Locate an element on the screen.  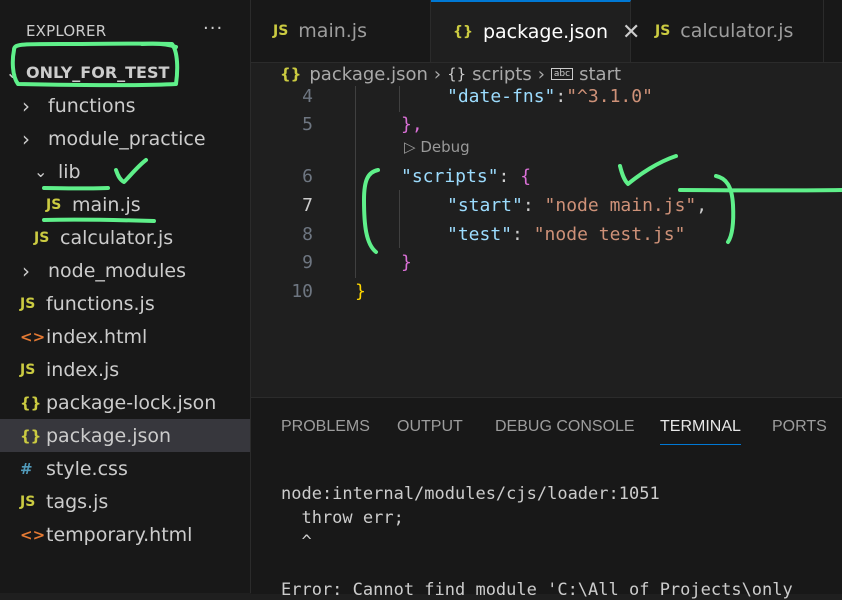
string-symbol-icon: abc is located at coordinates (562, 74).